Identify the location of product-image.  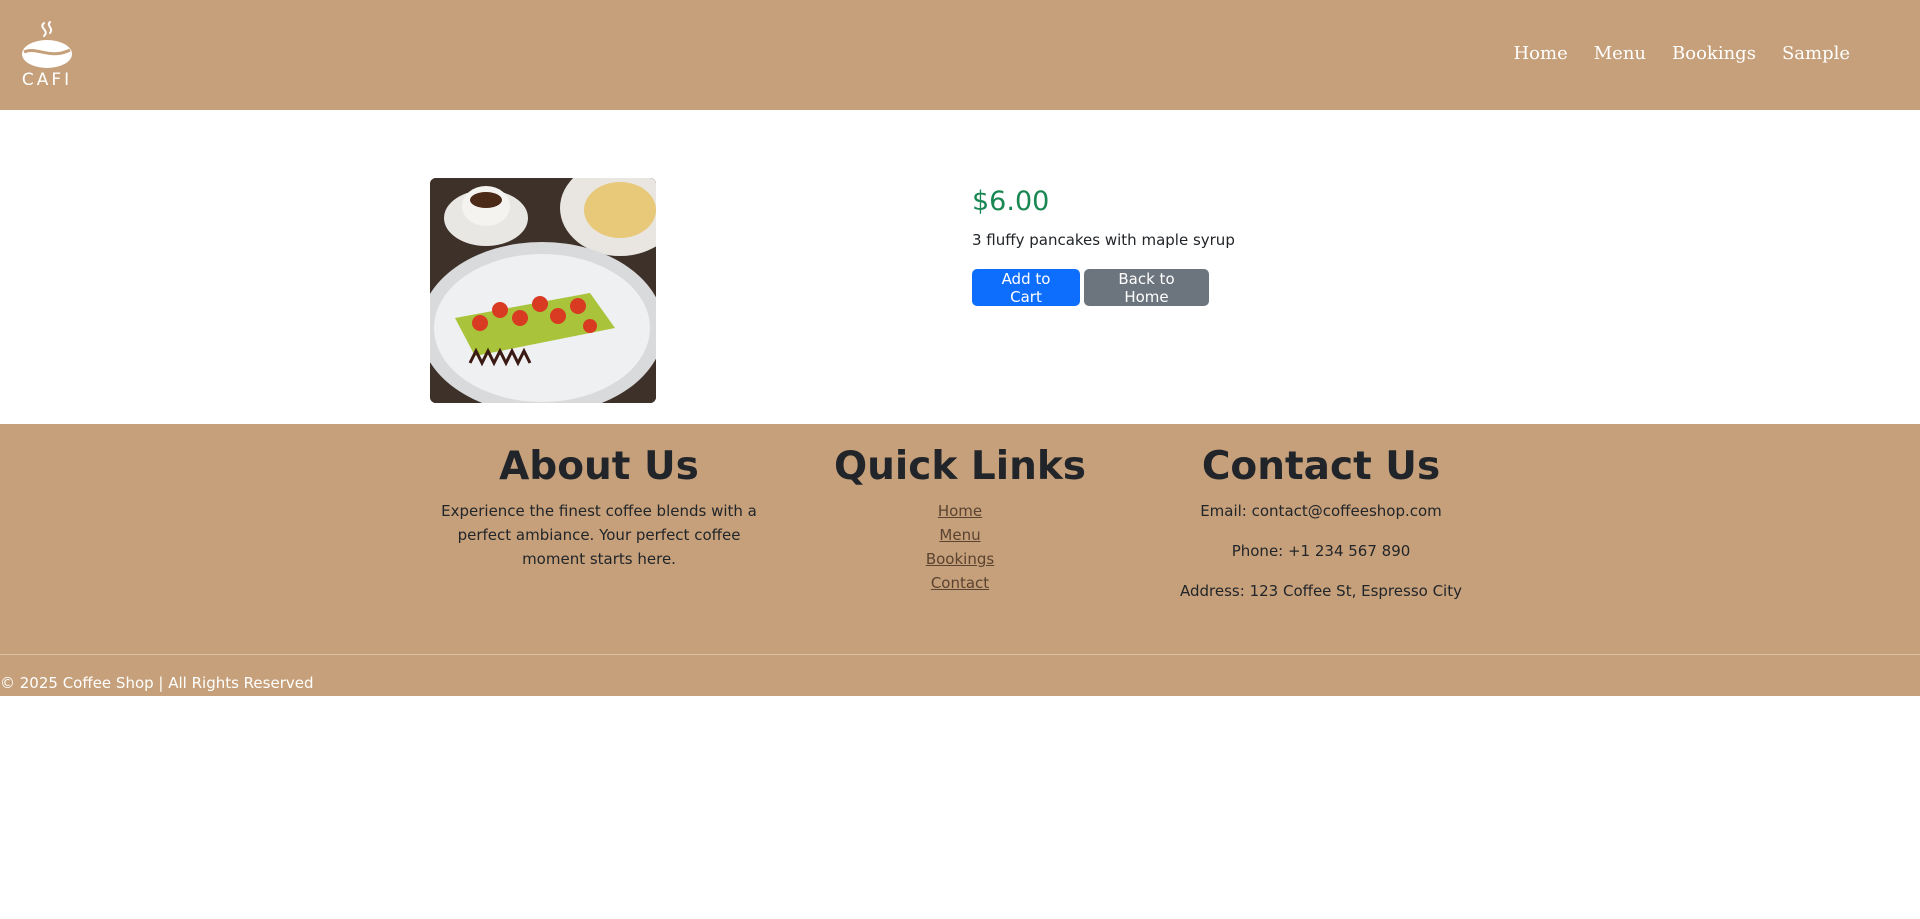
(543, 290).